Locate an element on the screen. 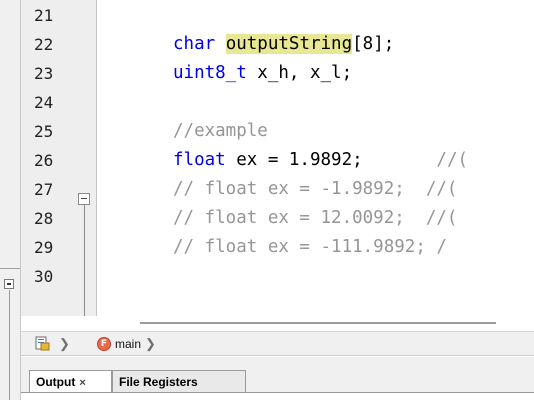 The height and width of the screenshot is (400, 534). tab-file-registers-label: File Registers is located at coordinates (158, 382).